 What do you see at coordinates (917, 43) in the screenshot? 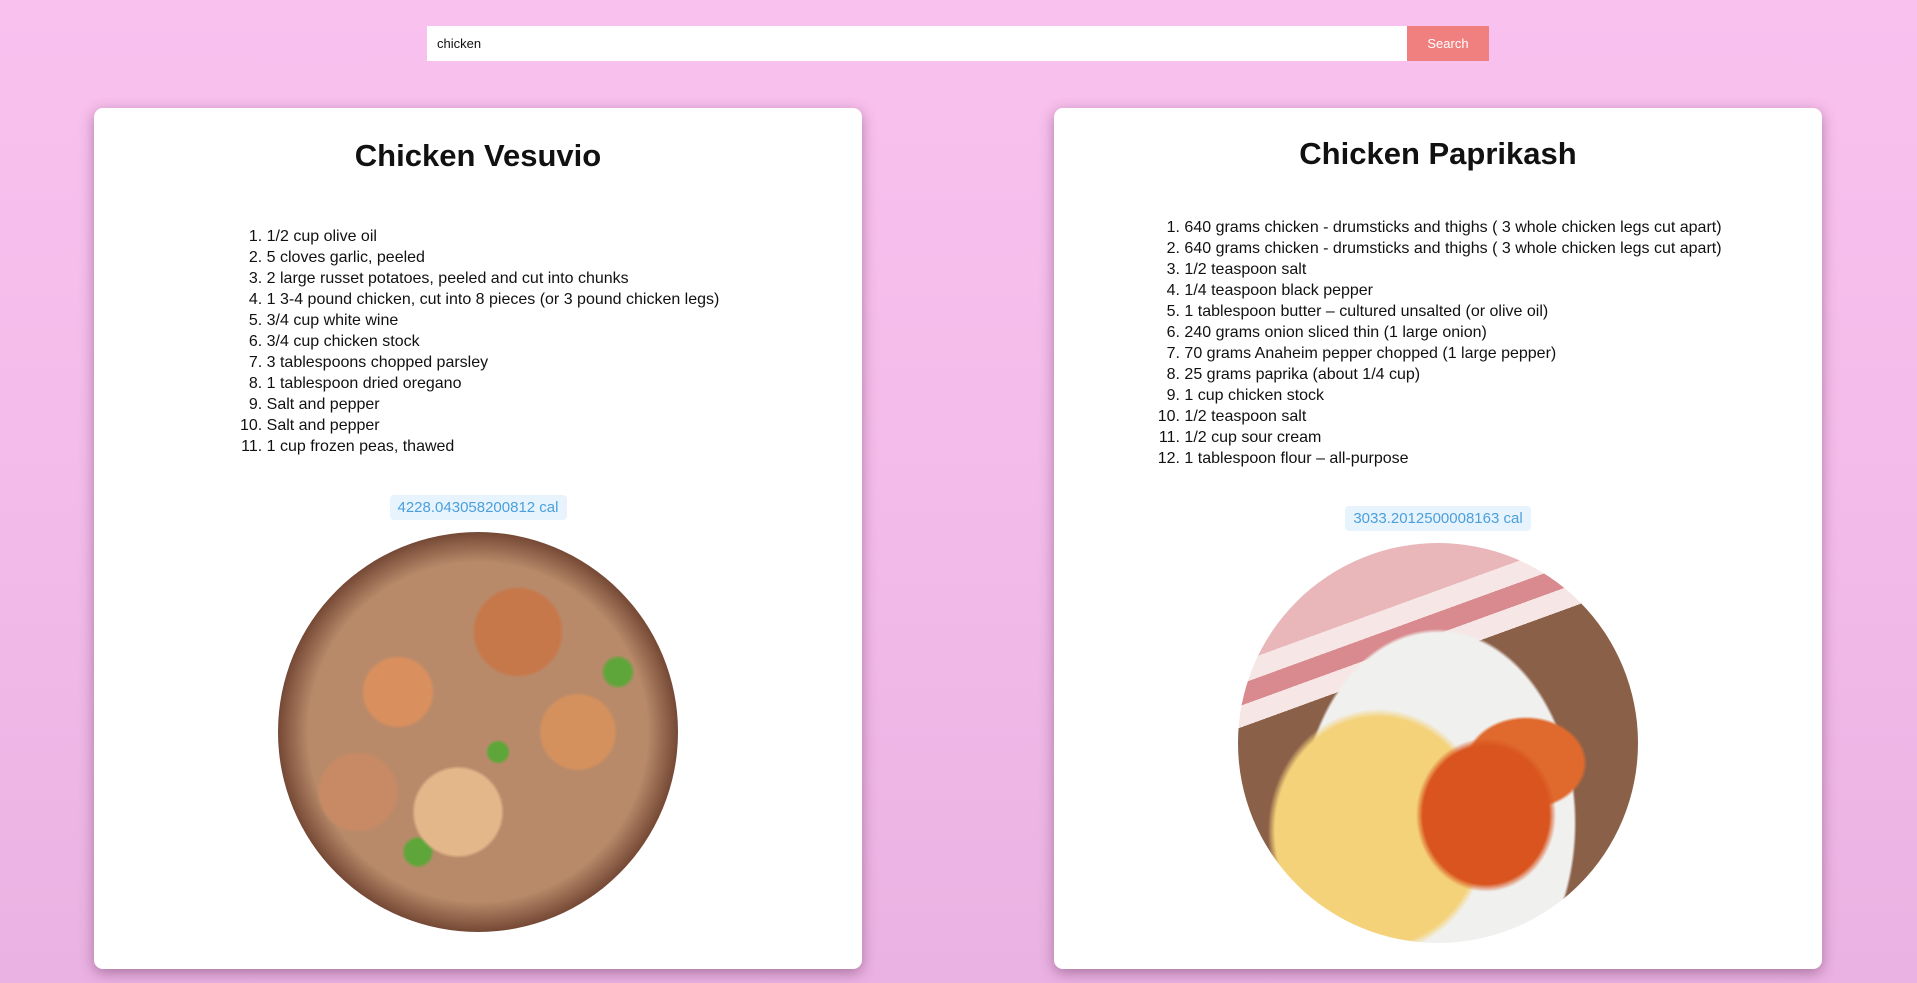
I see `search-input` at bounding box center [917, 43].